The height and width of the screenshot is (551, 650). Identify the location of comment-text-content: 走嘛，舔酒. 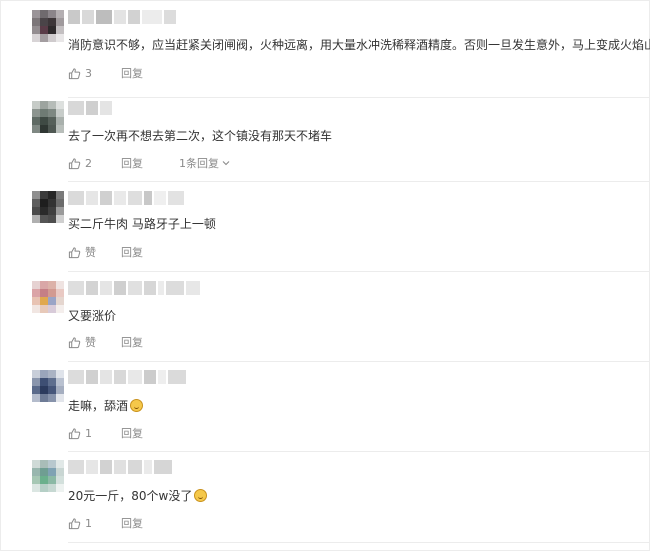
(98, 406).